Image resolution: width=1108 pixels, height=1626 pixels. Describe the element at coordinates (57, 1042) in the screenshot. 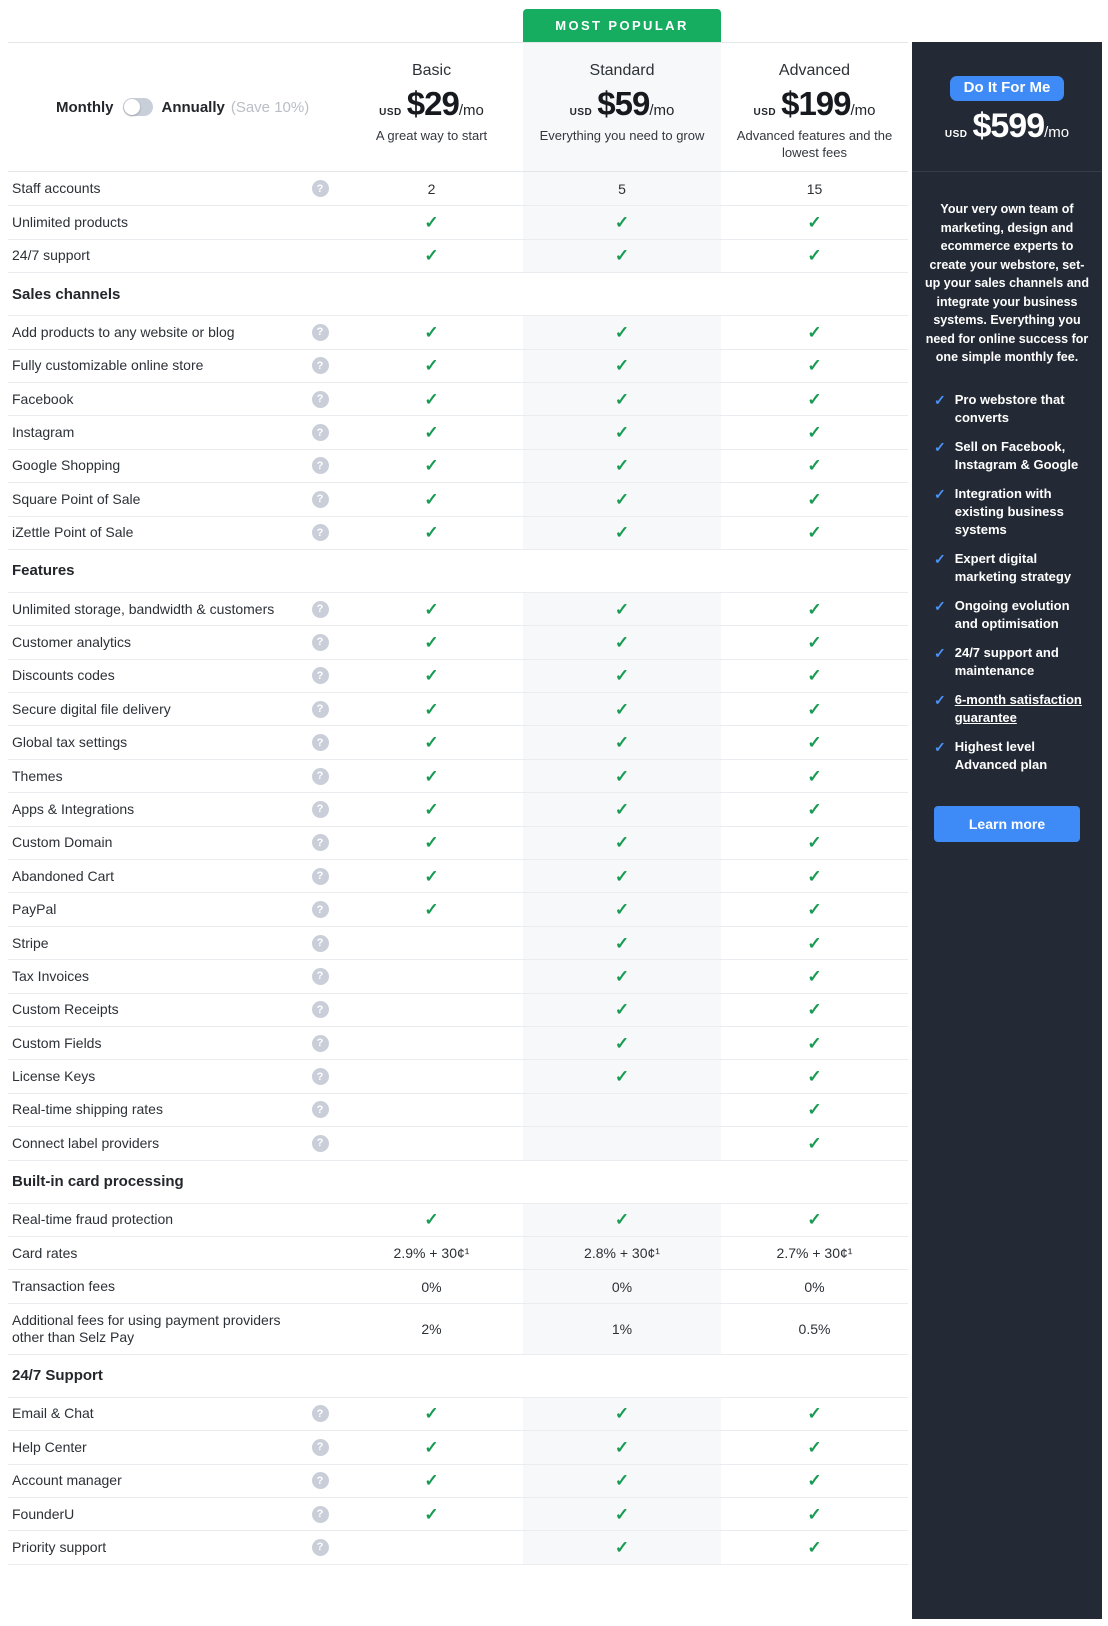

I see `feature-label: Custom Fields` at that location.